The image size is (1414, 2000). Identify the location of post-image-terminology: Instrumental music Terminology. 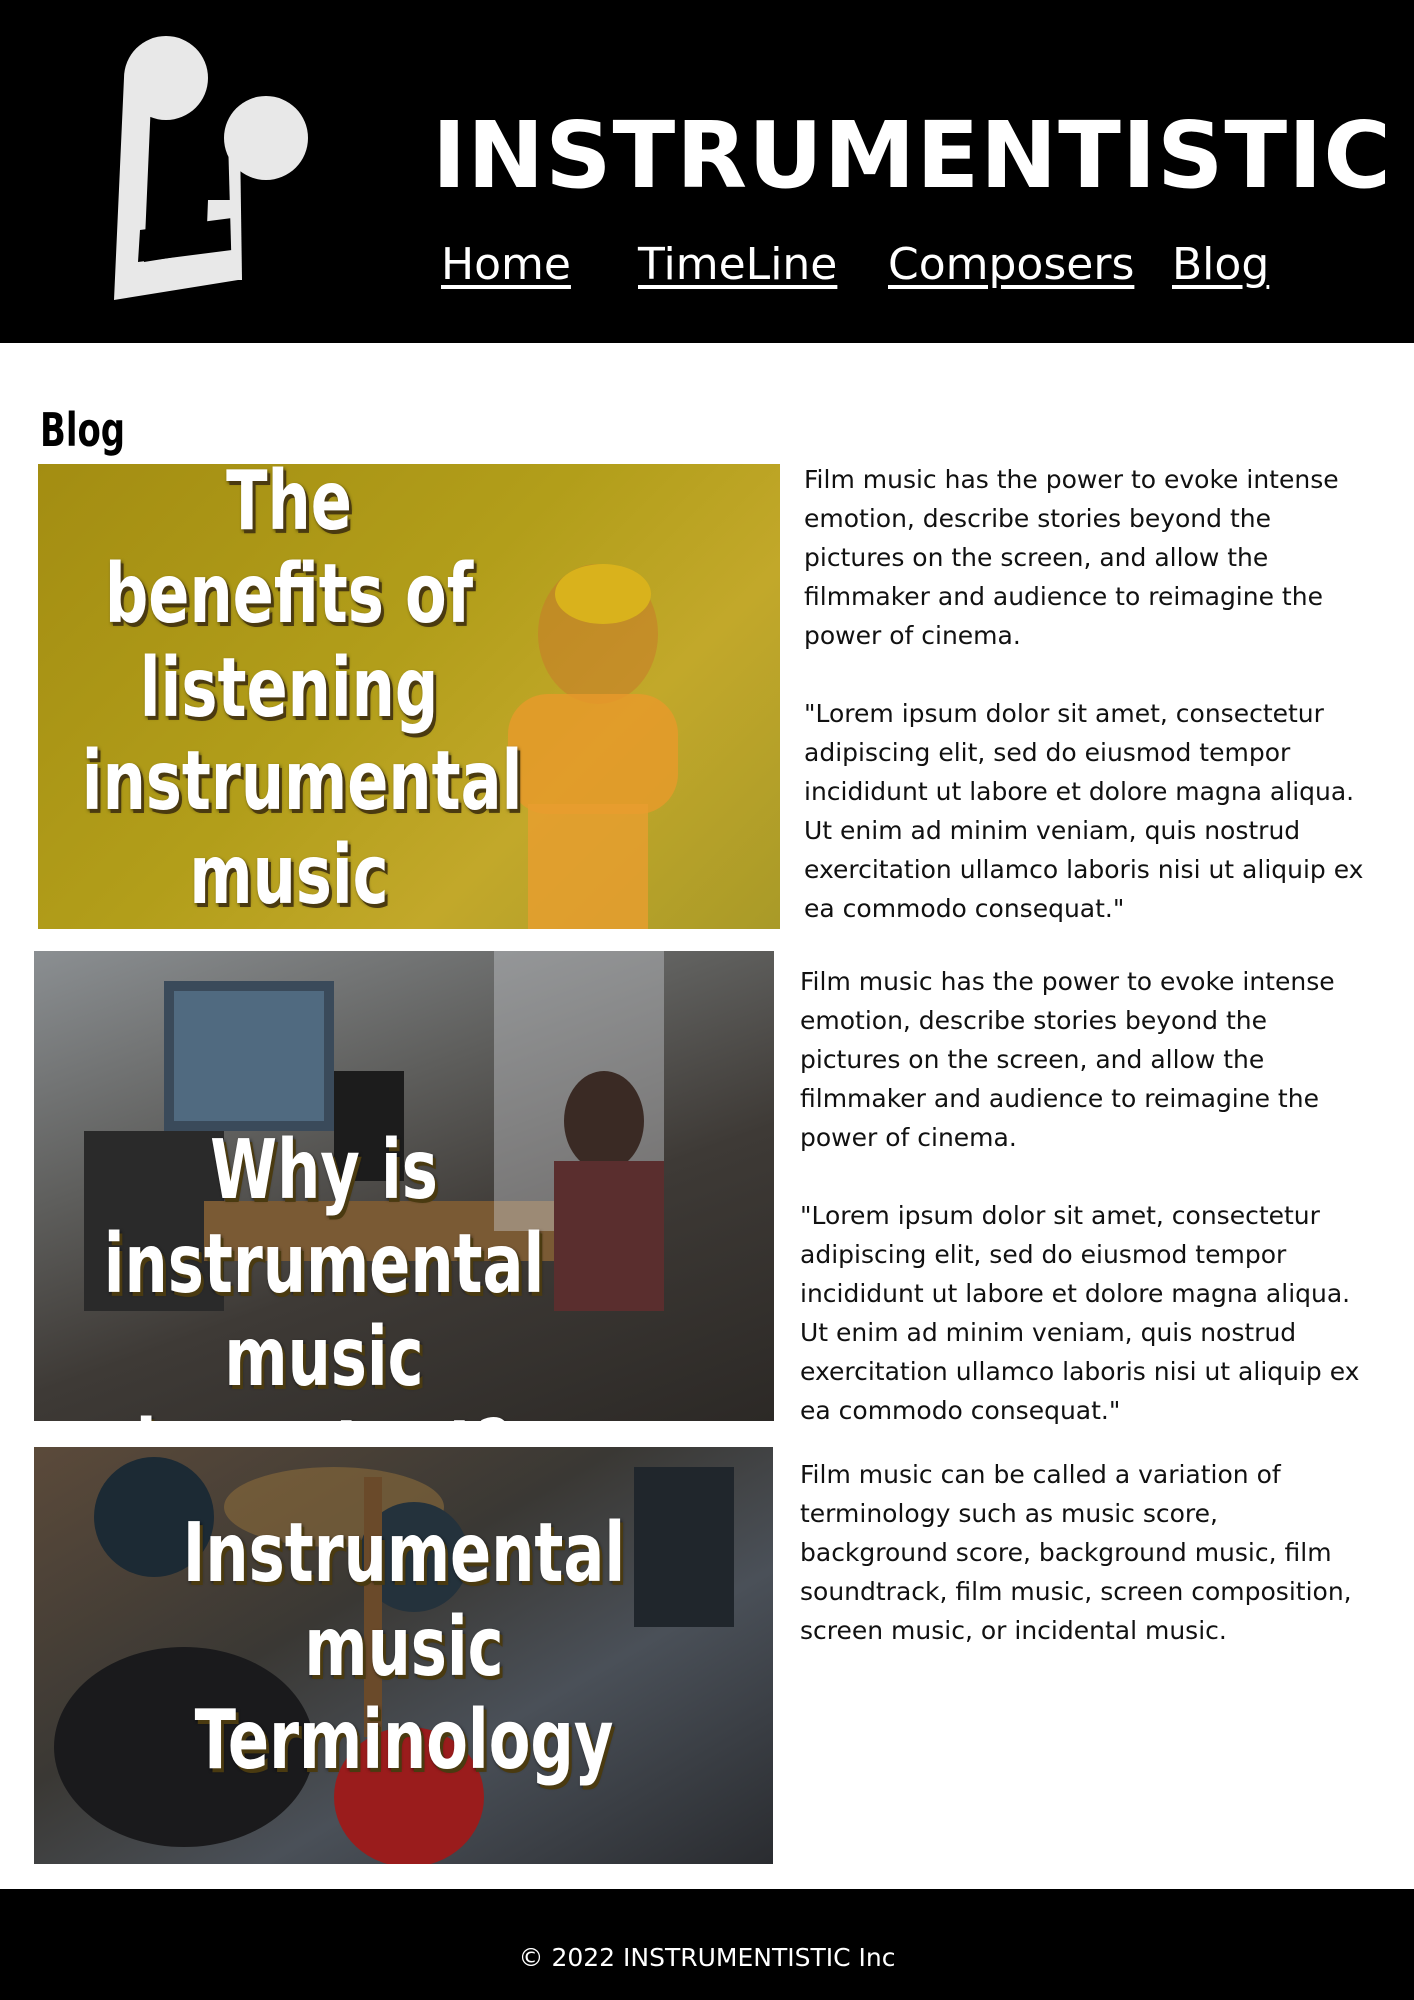
(403, 1655).